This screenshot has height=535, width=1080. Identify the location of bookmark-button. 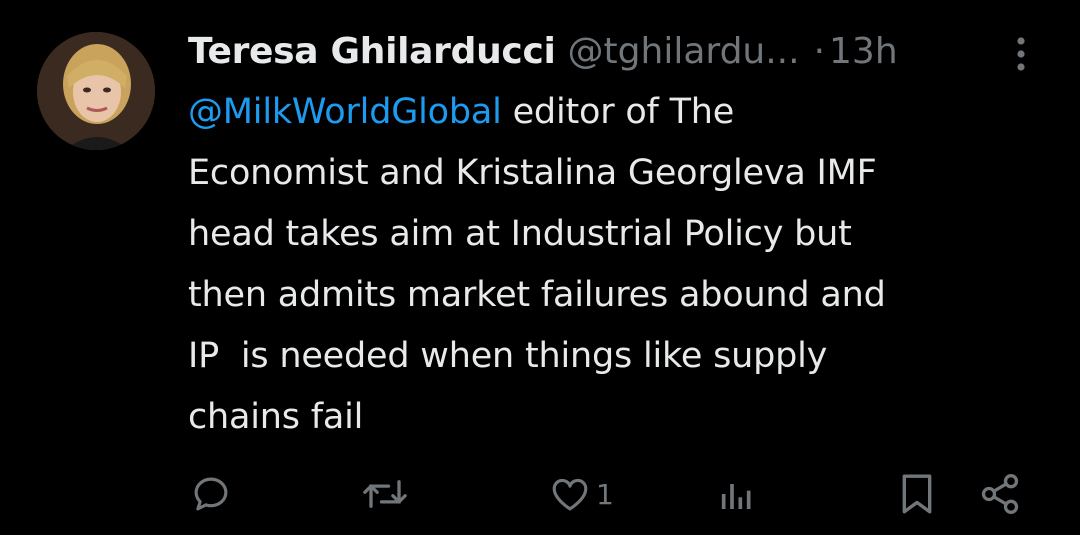
(917, 494).